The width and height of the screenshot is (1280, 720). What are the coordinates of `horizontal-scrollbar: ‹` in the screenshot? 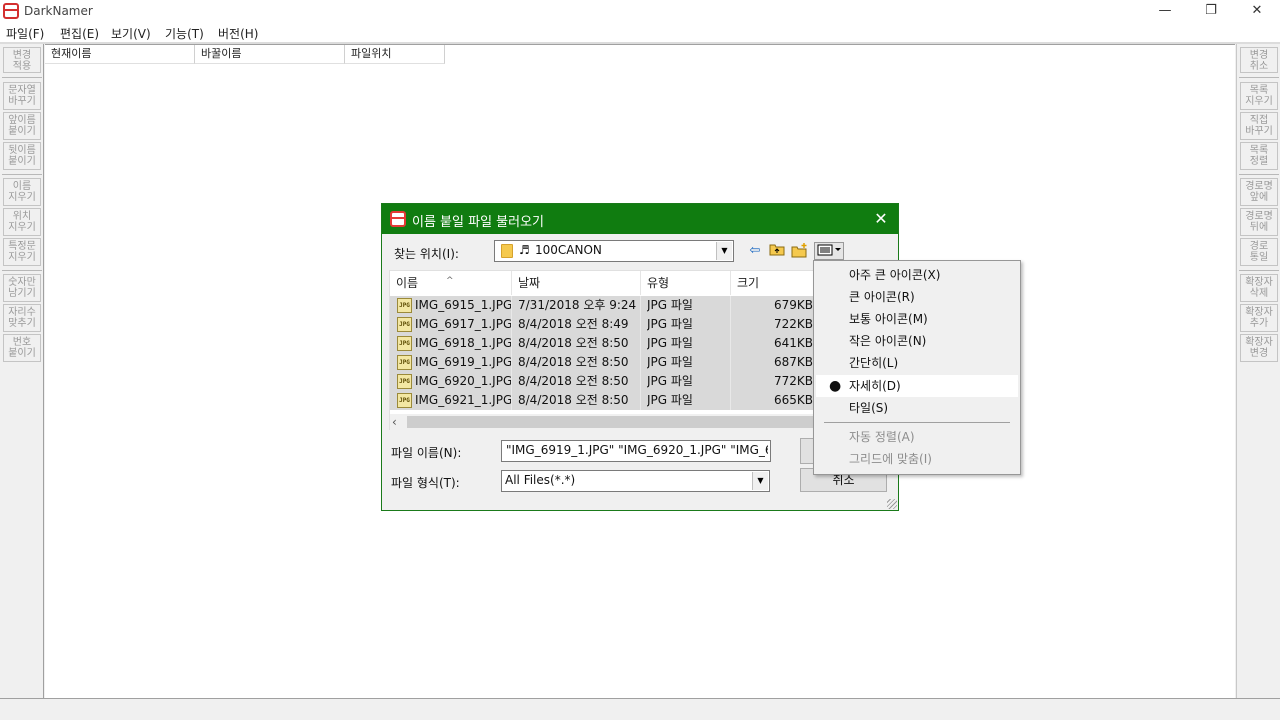 It's located at (603, 422).